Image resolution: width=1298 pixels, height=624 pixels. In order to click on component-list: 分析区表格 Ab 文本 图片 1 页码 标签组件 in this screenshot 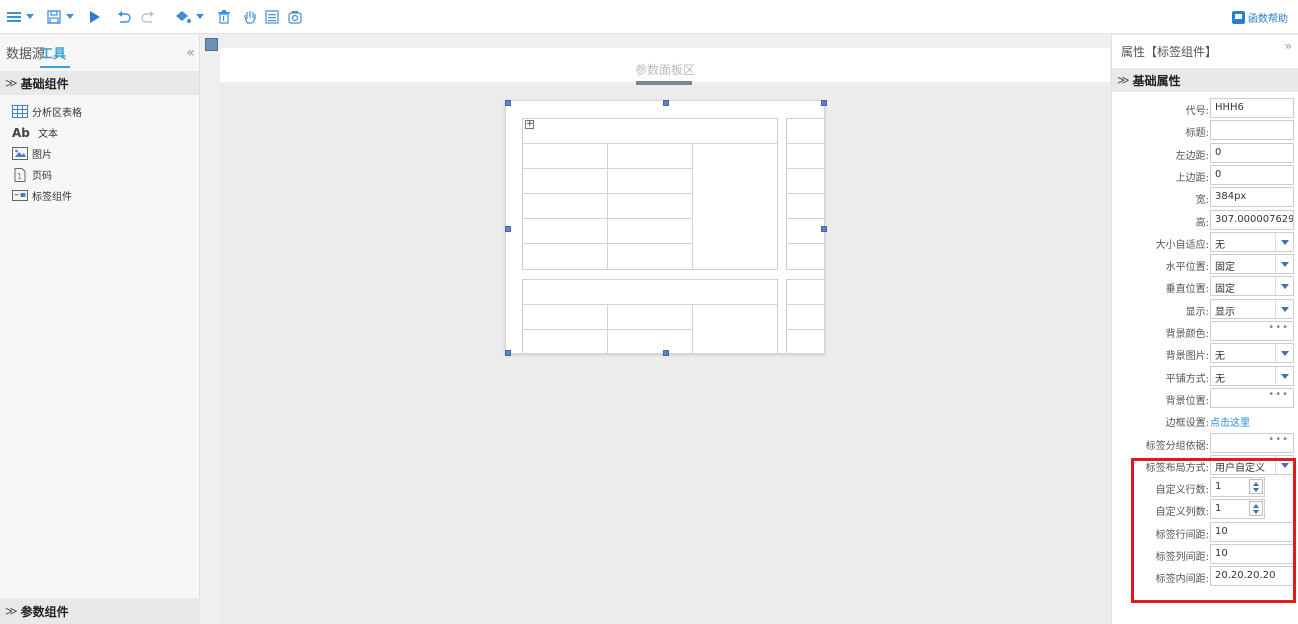, I will do `click(99, 150)`.